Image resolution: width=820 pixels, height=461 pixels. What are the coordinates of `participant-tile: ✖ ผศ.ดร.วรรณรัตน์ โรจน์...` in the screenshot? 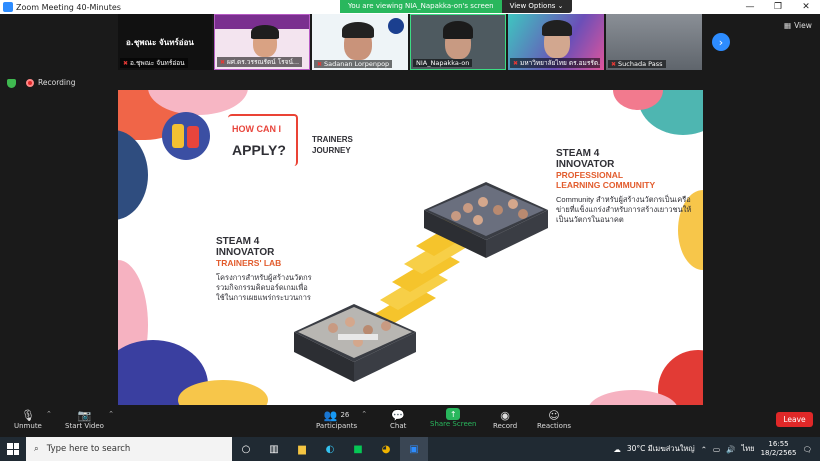 It's located at (262, 42).